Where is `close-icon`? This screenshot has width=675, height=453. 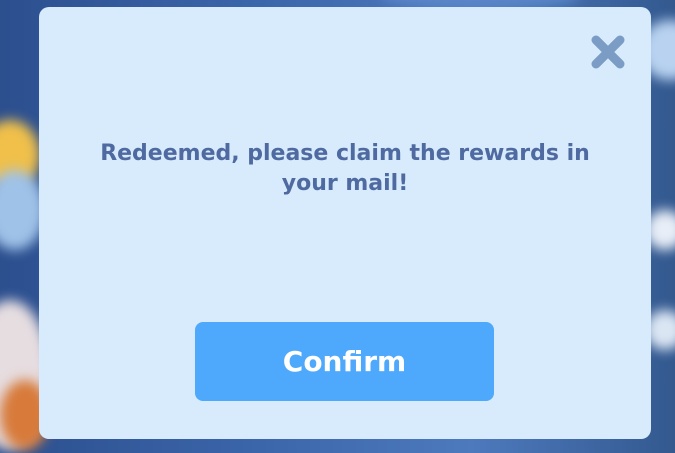
close-icon is located at coordinates (608, 52).